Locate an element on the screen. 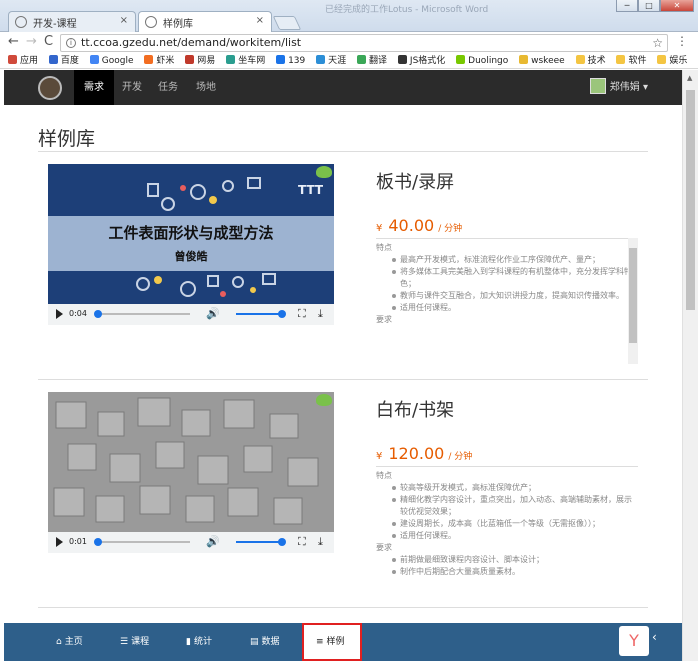  list-icon: ☰ is located at coordinates (124, 642).